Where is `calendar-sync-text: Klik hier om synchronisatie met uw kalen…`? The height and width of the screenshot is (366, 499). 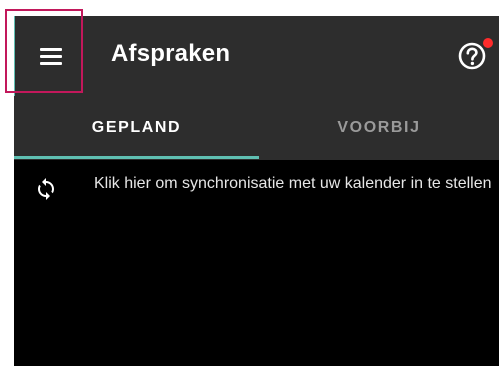 calendar-sync-text: Klik hier om synchronisatie met uw kalen… is located at coordinates (293, 183).